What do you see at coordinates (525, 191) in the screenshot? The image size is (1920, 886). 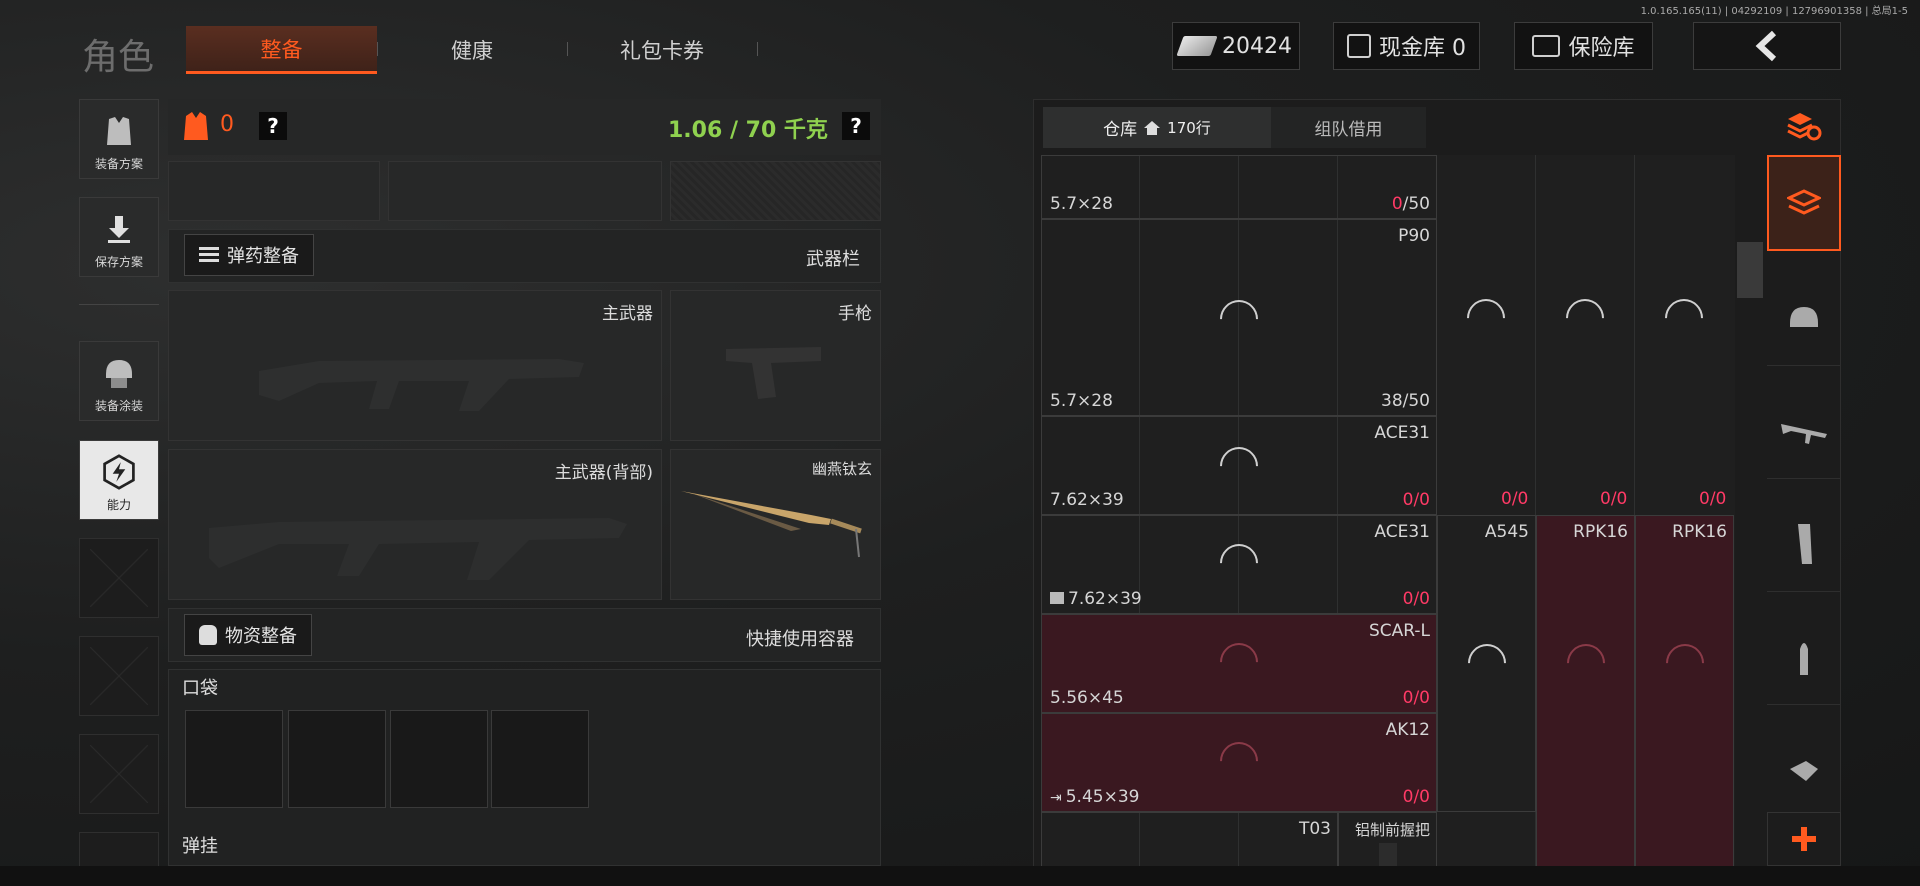 I see `helmet-slot` at bounding box center [525, 191].